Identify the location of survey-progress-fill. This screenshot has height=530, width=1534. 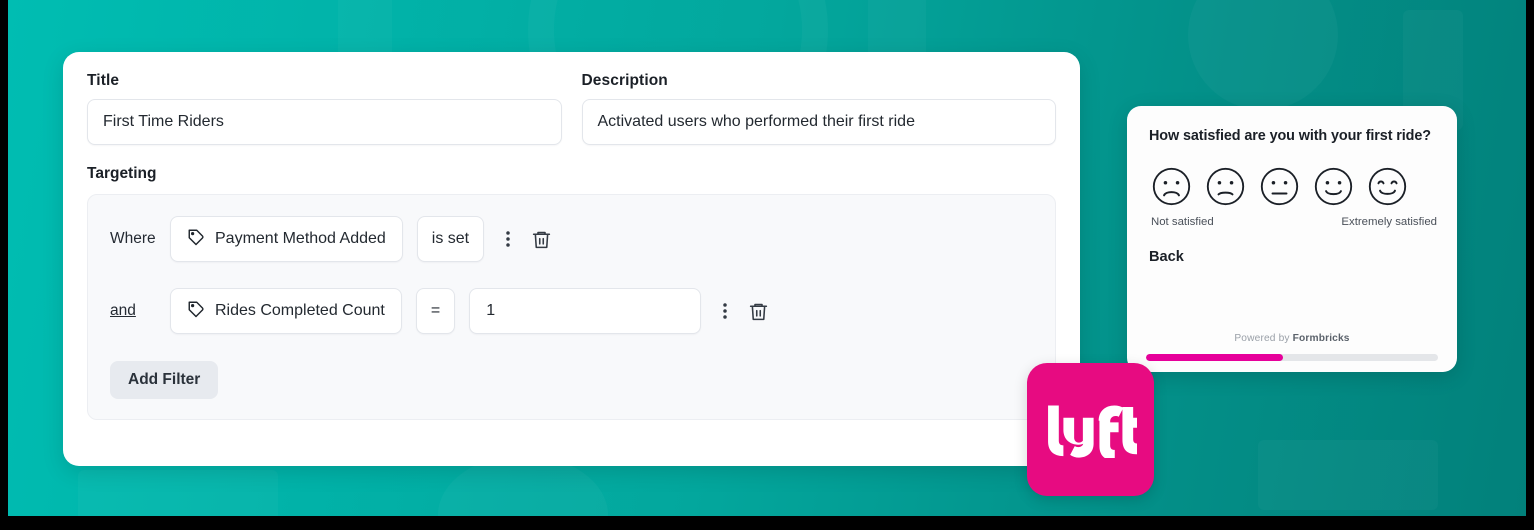
(1215, 357).